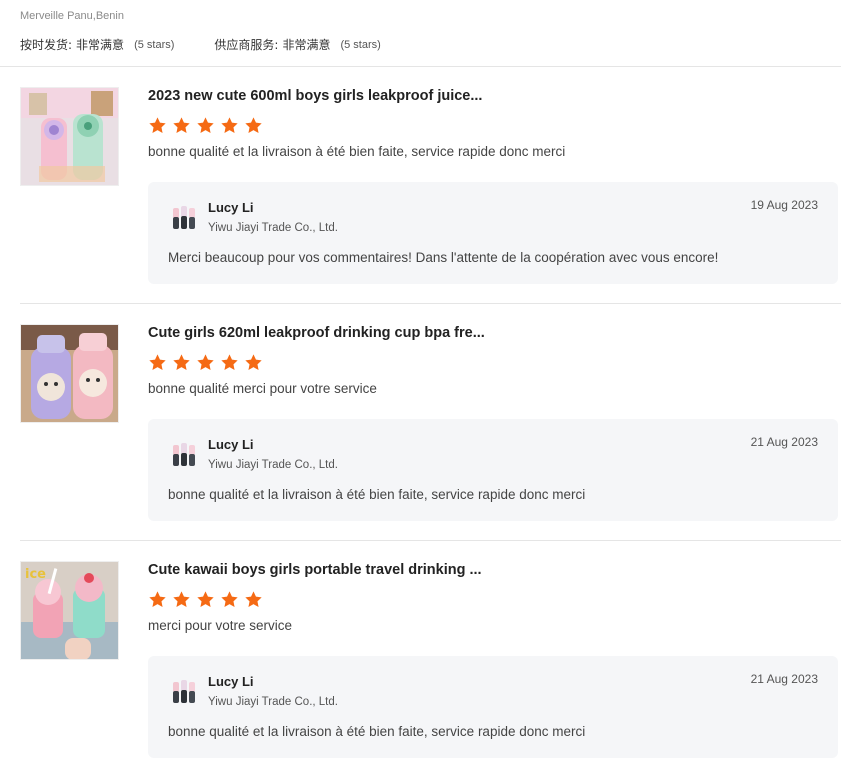 The height and width of the screenshot is (762, 841). I want to click on svg-text: ice, so click(35, 574).